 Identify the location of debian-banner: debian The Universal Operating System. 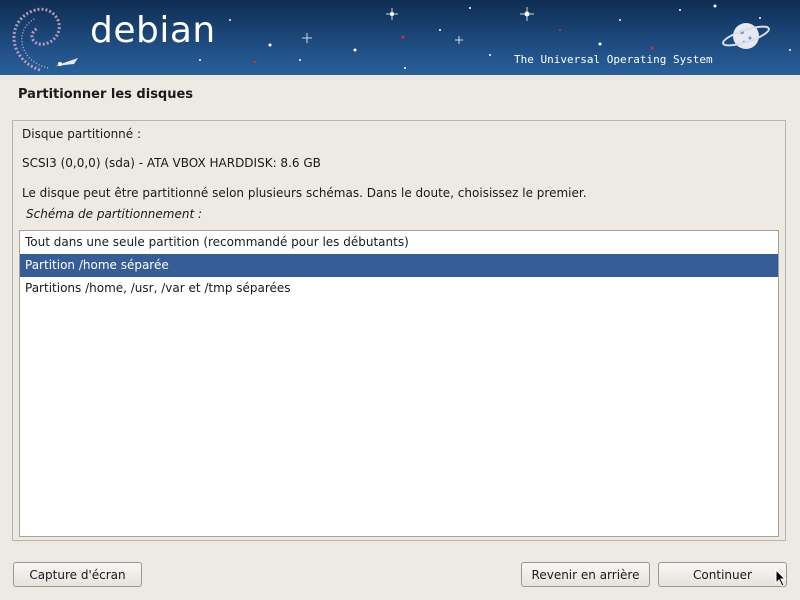
(400, 37).